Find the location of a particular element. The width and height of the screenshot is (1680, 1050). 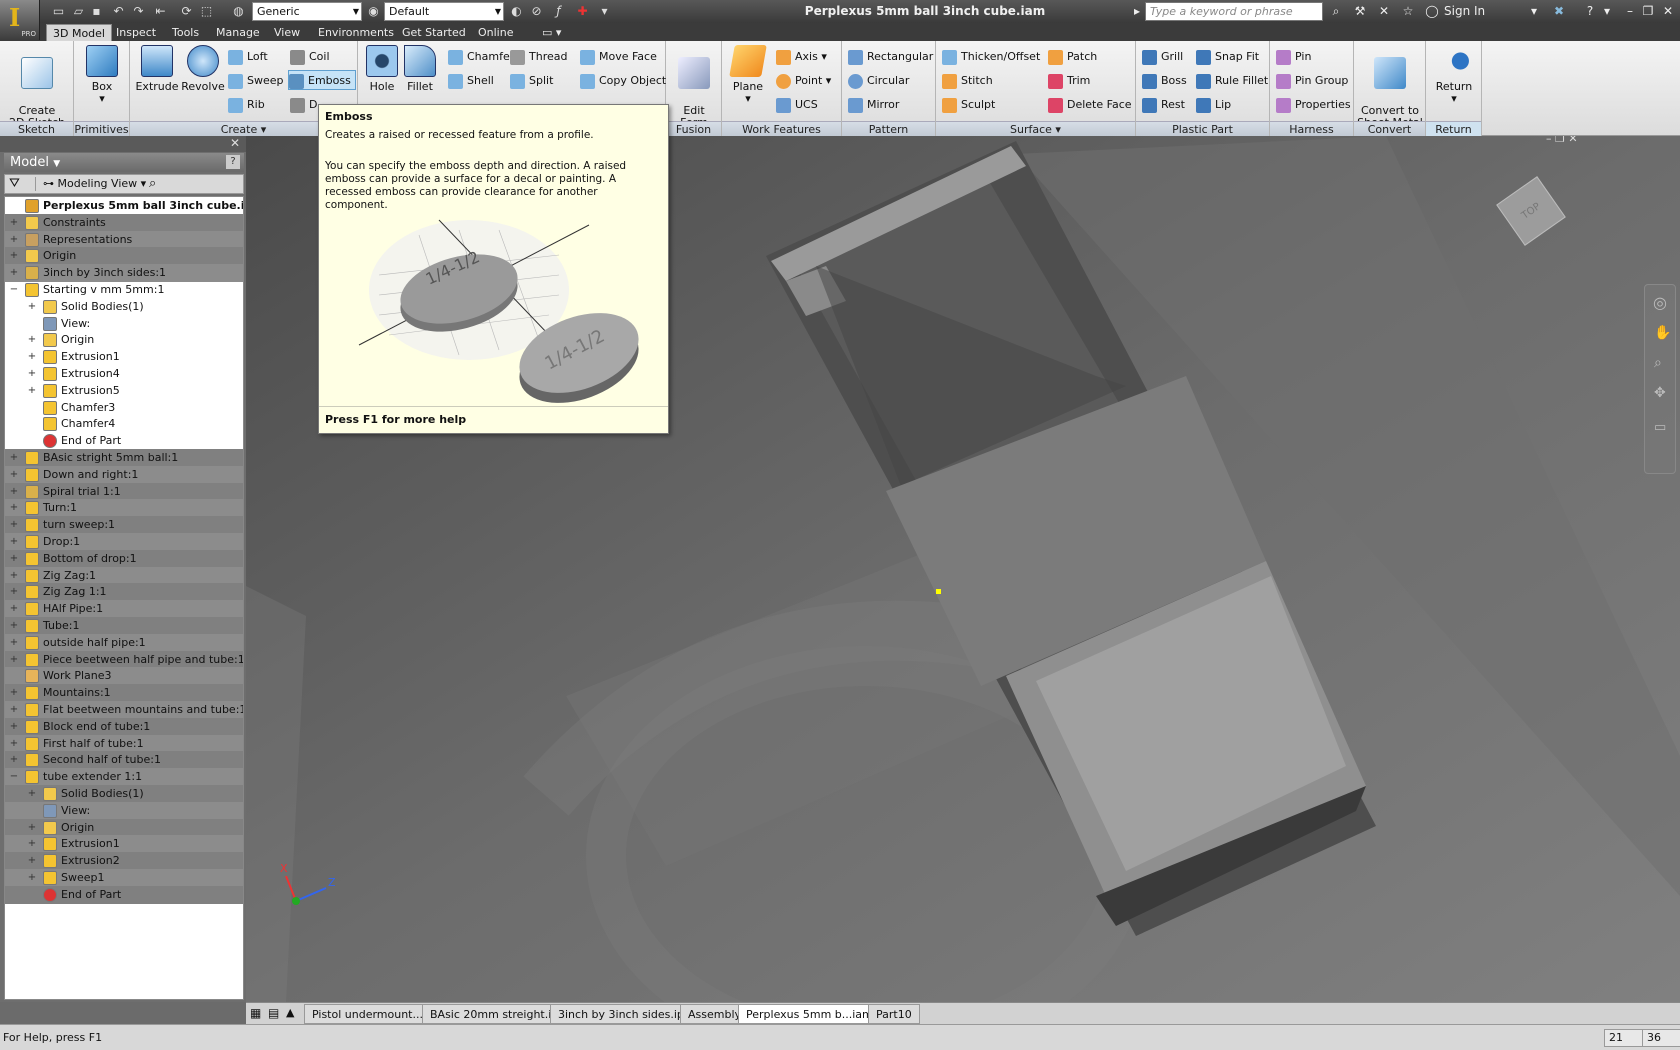

tree-row: + Flat beetween mountains and tube:1 is located at coordinates (124, 710).